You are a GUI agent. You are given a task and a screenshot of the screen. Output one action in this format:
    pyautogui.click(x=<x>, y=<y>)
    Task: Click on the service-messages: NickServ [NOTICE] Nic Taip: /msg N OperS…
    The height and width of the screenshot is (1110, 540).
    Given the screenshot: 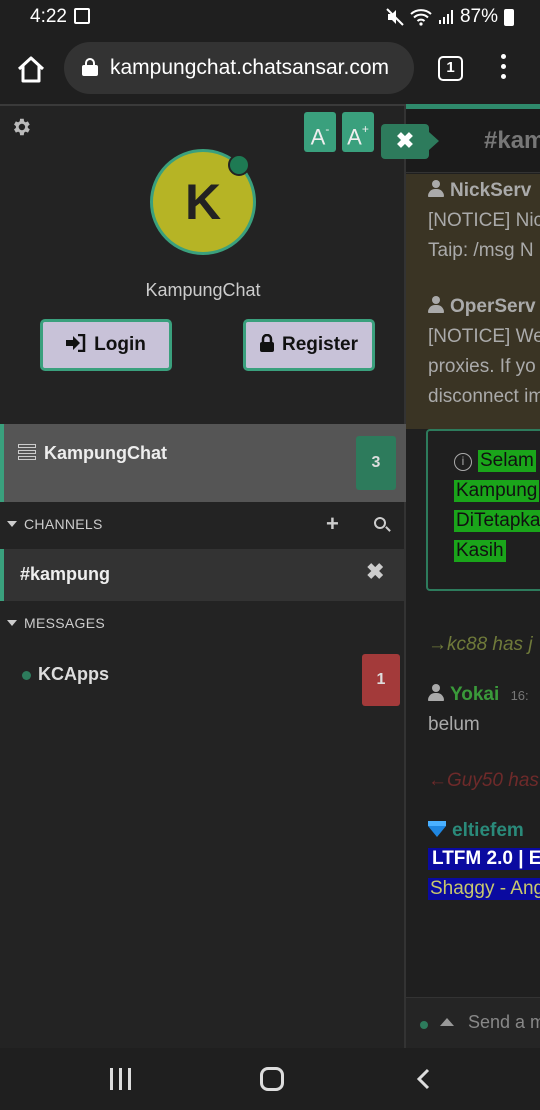 What is the action you would take?
    pyautogui.click(x=473, y=301)
    